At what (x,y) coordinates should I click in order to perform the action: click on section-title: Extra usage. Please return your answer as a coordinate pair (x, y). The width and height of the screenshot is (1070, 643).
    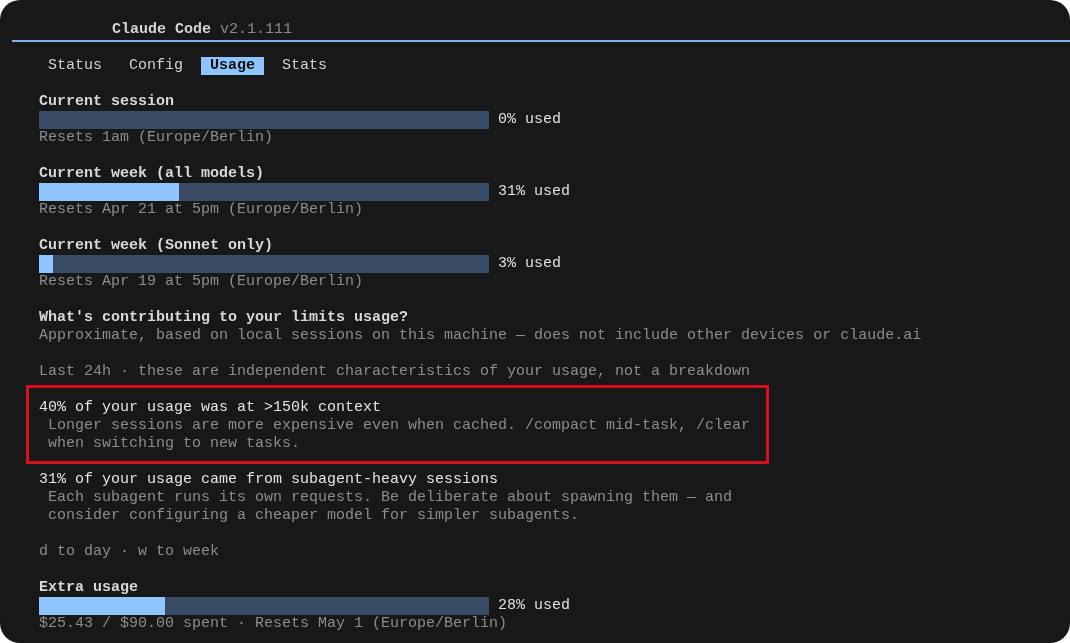
    Looking at the image, I should click on (89, 588).